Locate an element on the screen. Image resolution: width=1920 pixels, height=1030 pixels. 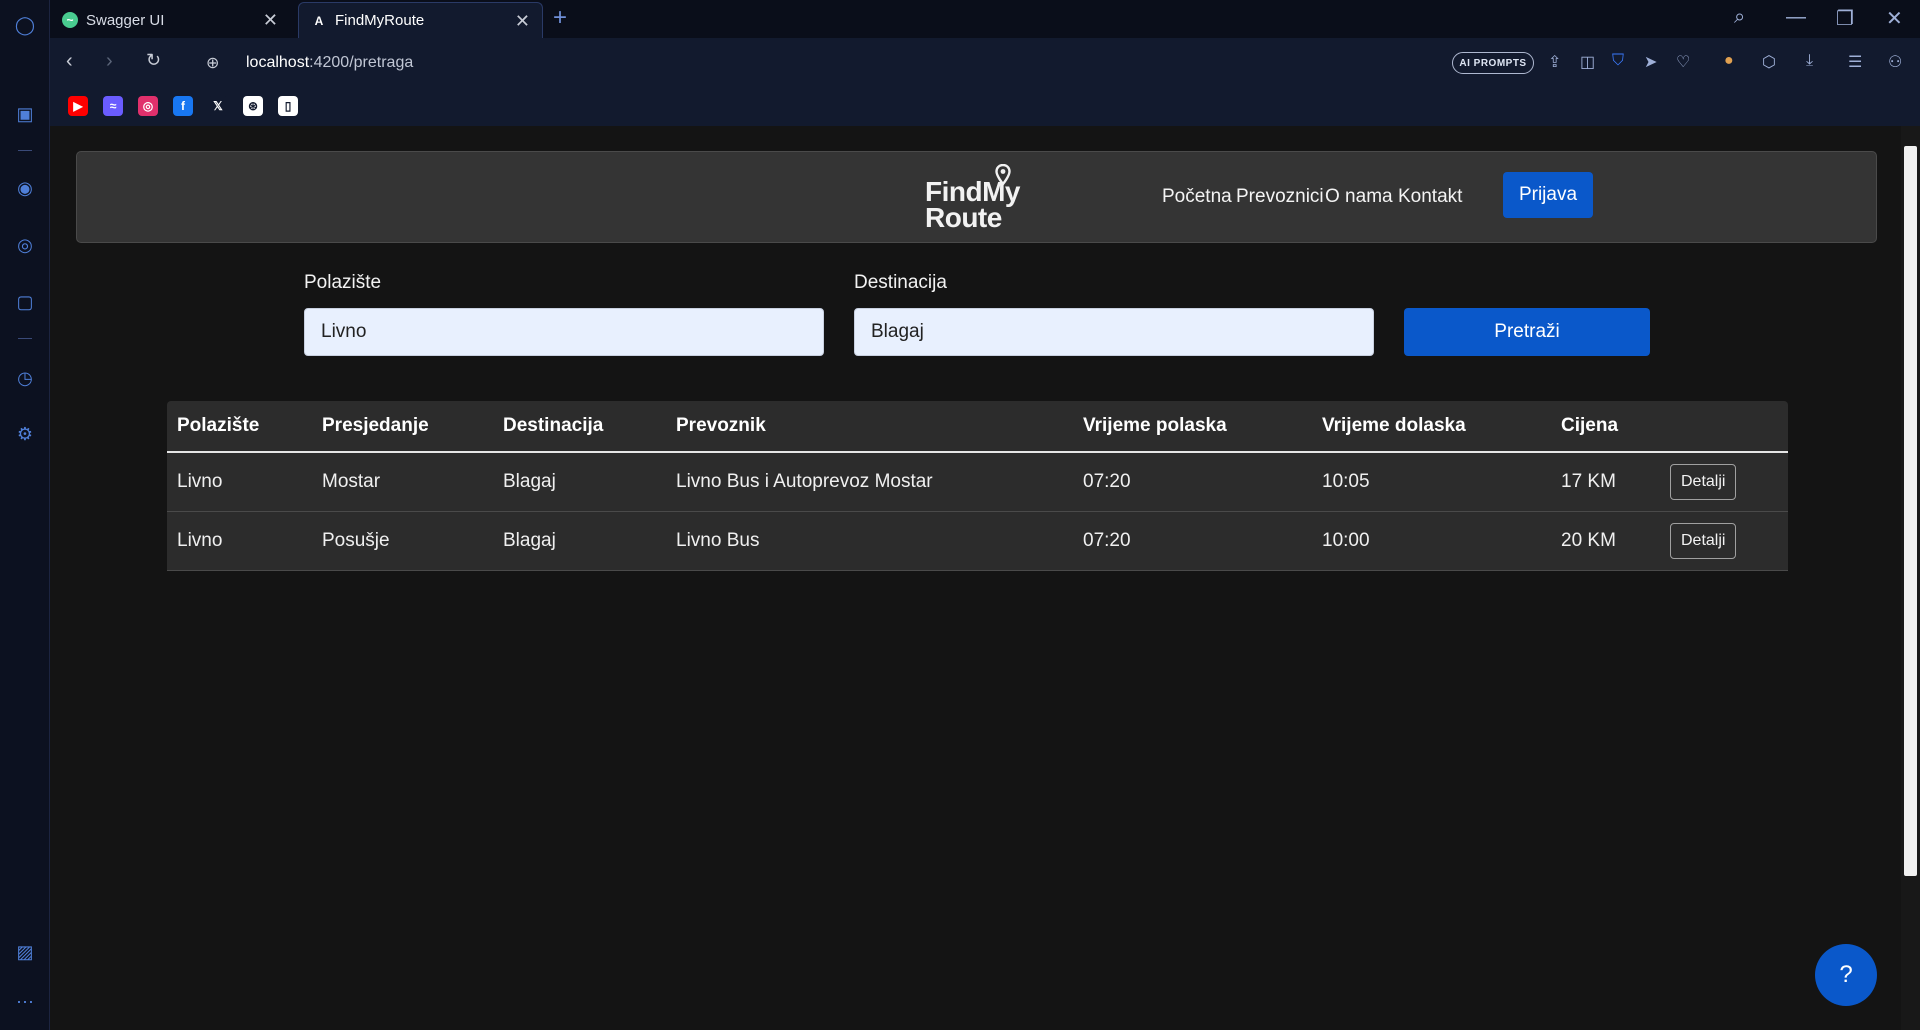
share-icon: ⇪ is located at coordinates (1554, 62).